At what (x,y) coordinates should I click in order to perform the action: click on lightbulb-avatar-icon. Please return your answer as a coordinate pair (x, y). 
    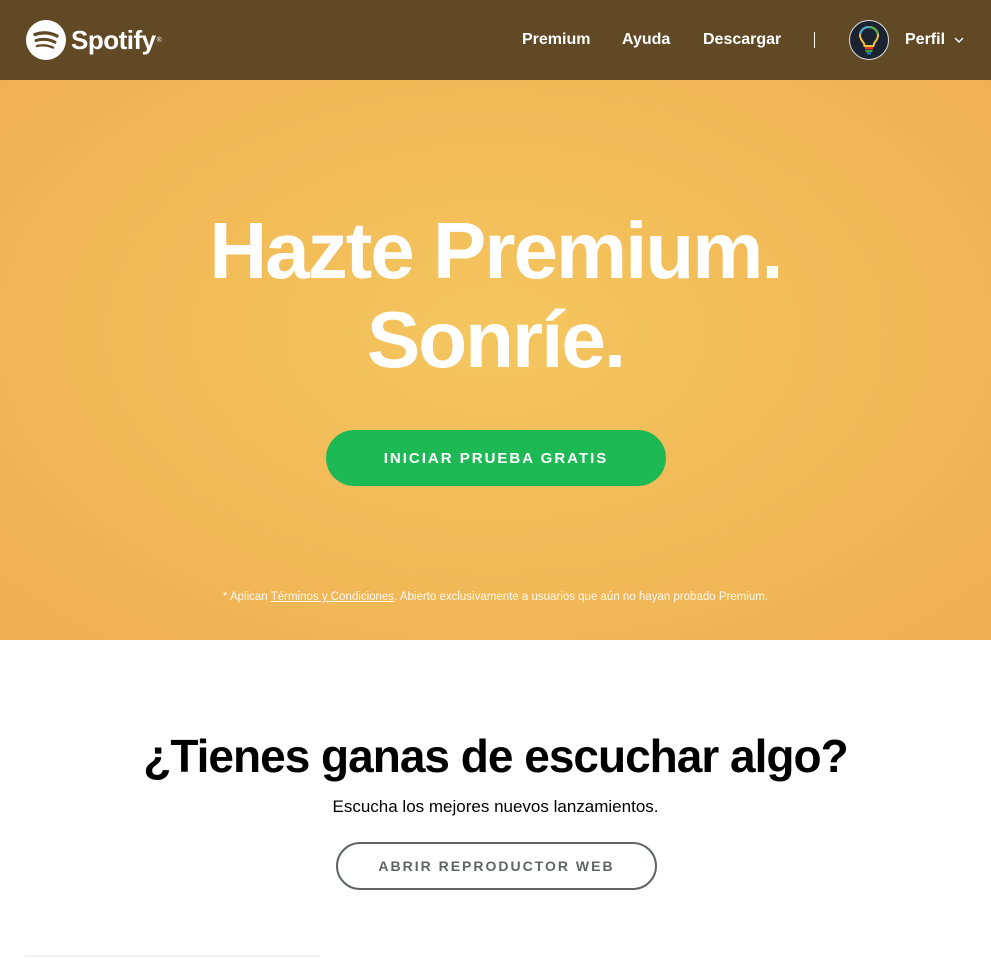
    Looking at the image, I should click on (869, 40).